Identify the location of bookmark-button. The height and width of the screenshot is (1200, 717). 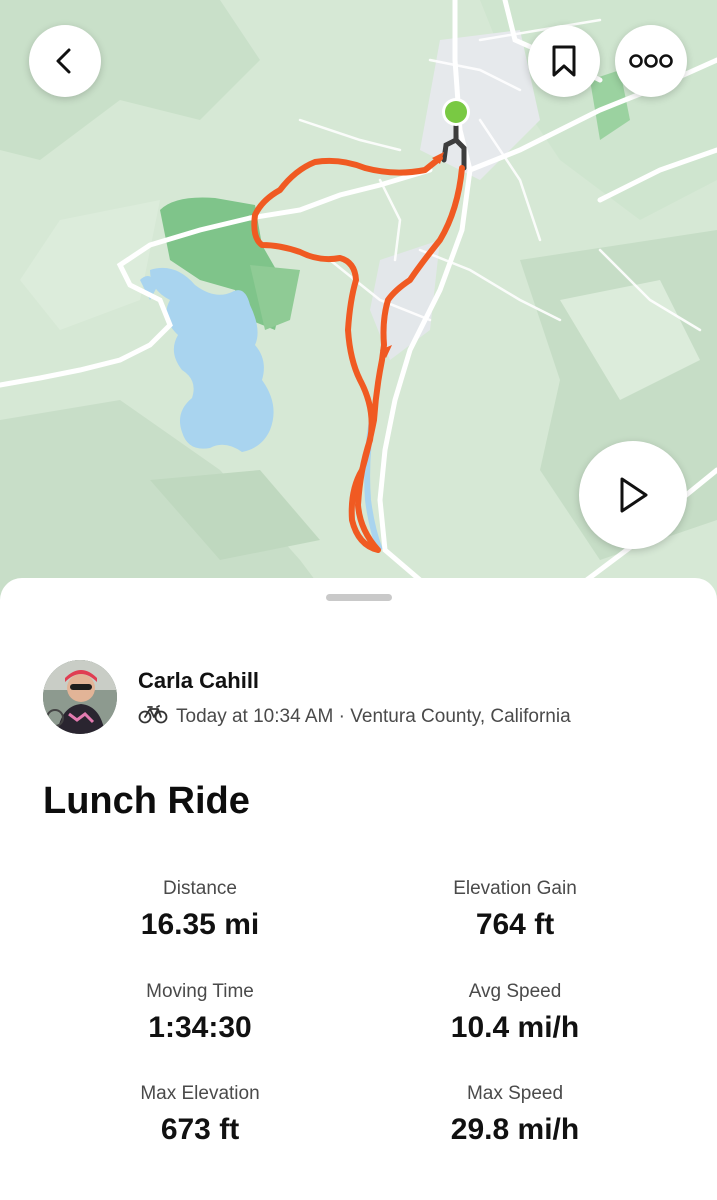
(564, 61).